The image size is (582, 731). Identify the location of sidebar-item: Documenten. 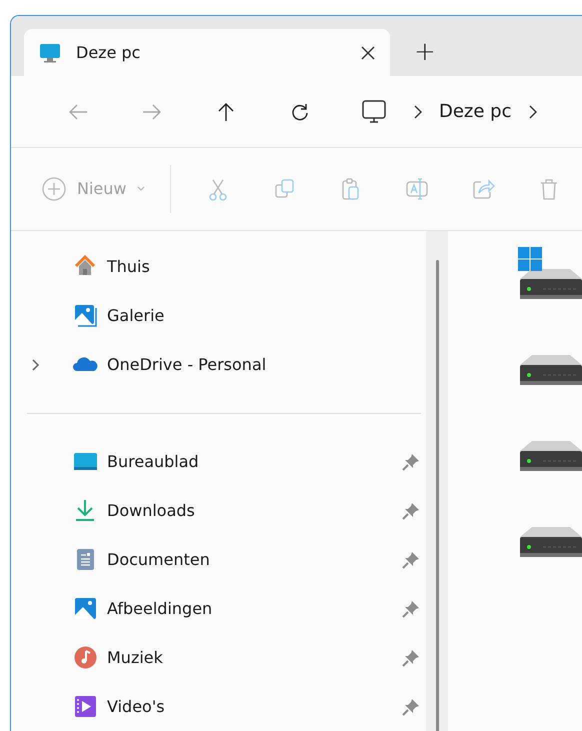
(218, 559).